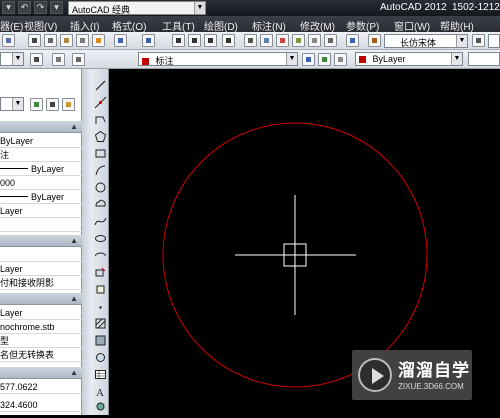 The height and width of the screenshot is (418, 500). I want to click on layer-walk-icon, so click(324, 59).